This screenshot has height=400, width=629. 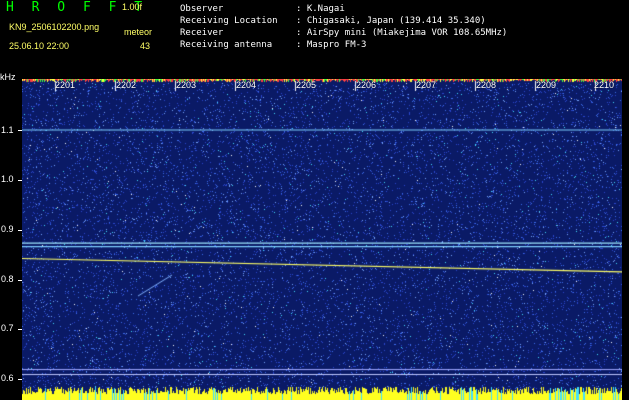 I want to click on x-tick-label: 2204, so click(x=246, y=85).